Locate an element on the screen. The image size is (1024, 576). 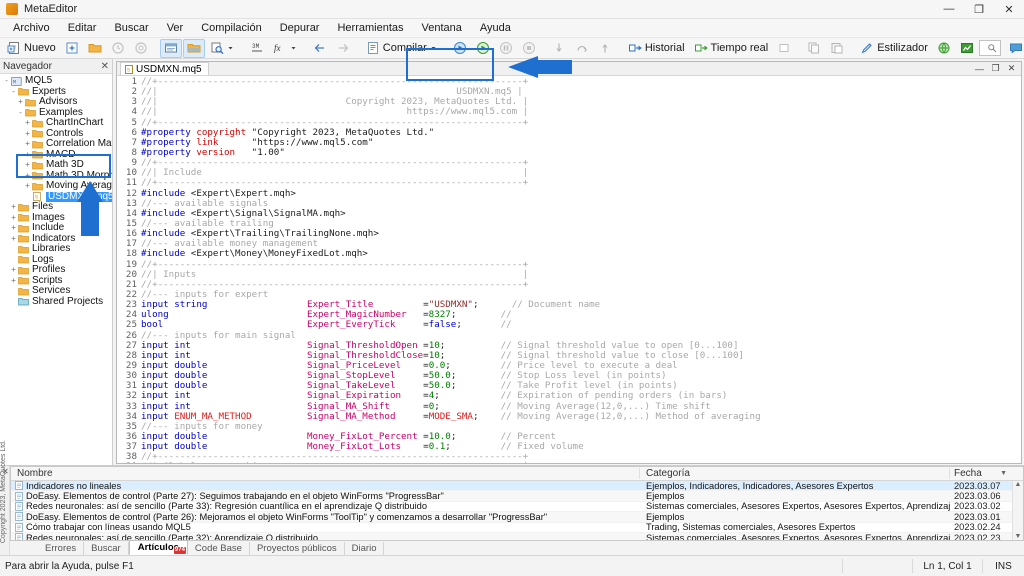
nav-tree-item-include: + Include is located at coordinates (56, 228).